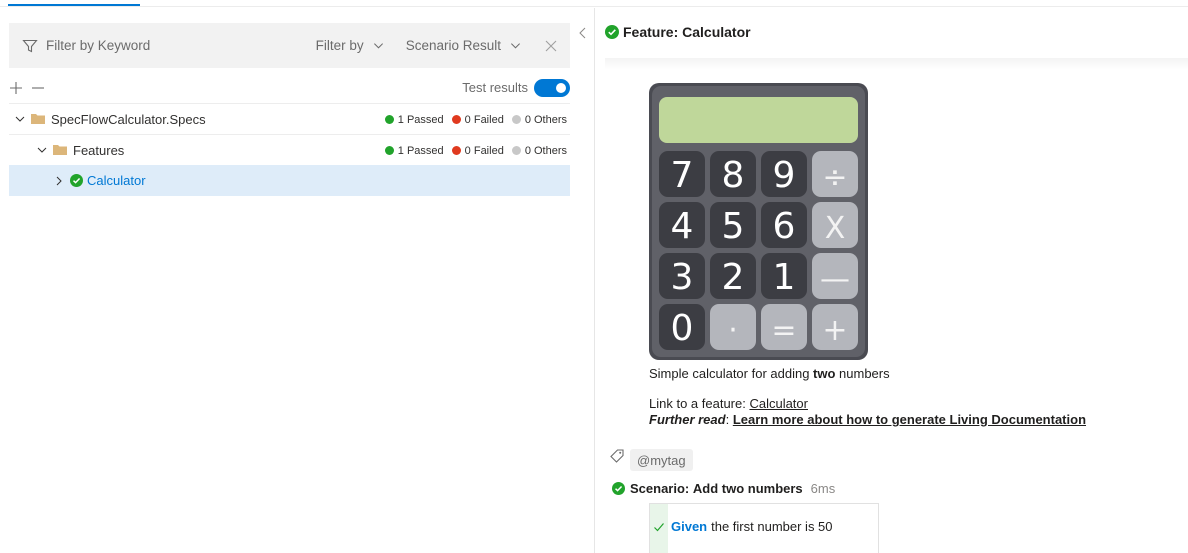 This screenshot has height=553, width=1188. What do you see at coordinates (289, 87) in the screenshot?
I see `tree-toolbar: Test results` at bounding box center [289, 87].